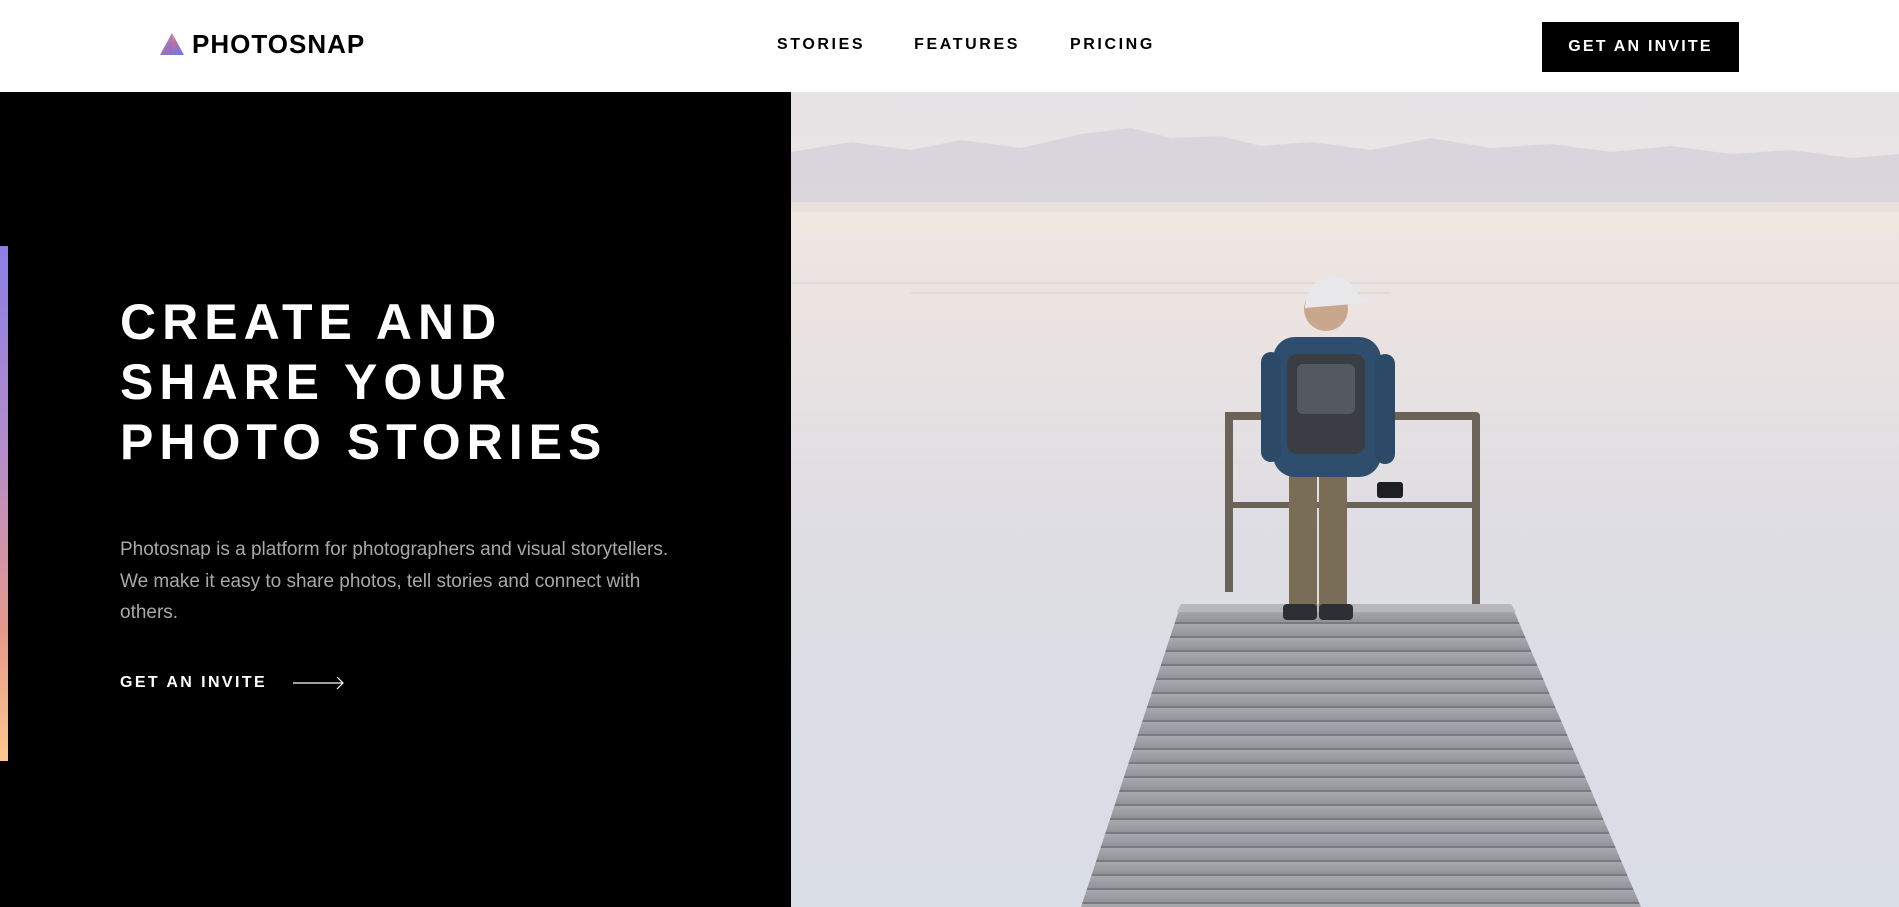  I want to click on hero-title-line: PHOTO STORIES, so click(364, 442).